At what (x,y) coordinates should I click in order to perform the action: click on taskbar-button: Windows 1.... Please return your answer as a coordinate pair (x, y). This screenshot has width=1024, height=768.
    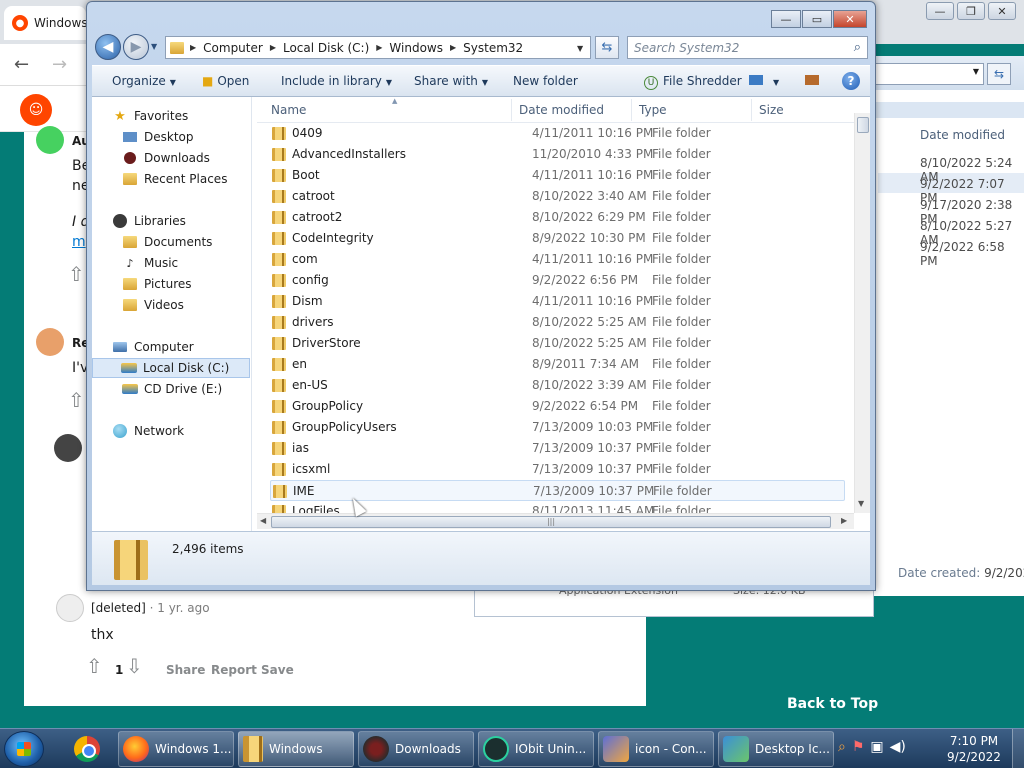
    Looking at the image, I should click on (176, 749).